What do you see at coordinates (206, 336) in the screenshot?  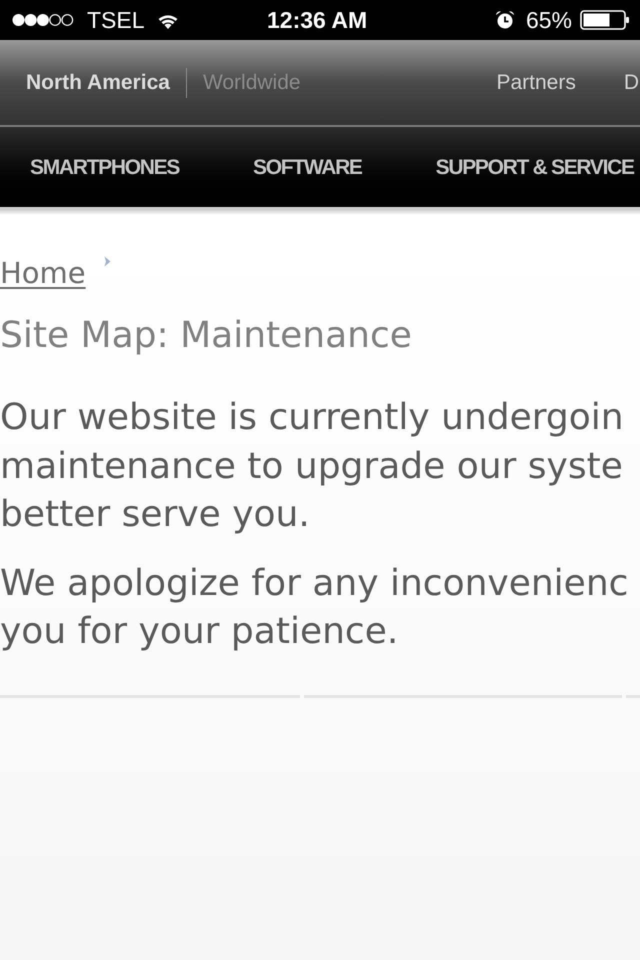 I see `page-title: Site Map: Maintenance` at bounding box center [206, 336].